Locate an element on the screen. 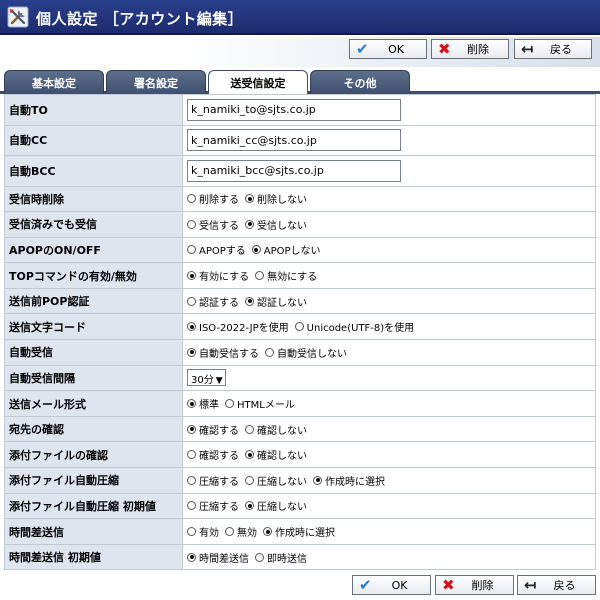 This screenshot has width=600, height=600. field-label: 自動BCC is located at coordinates (93, 171).